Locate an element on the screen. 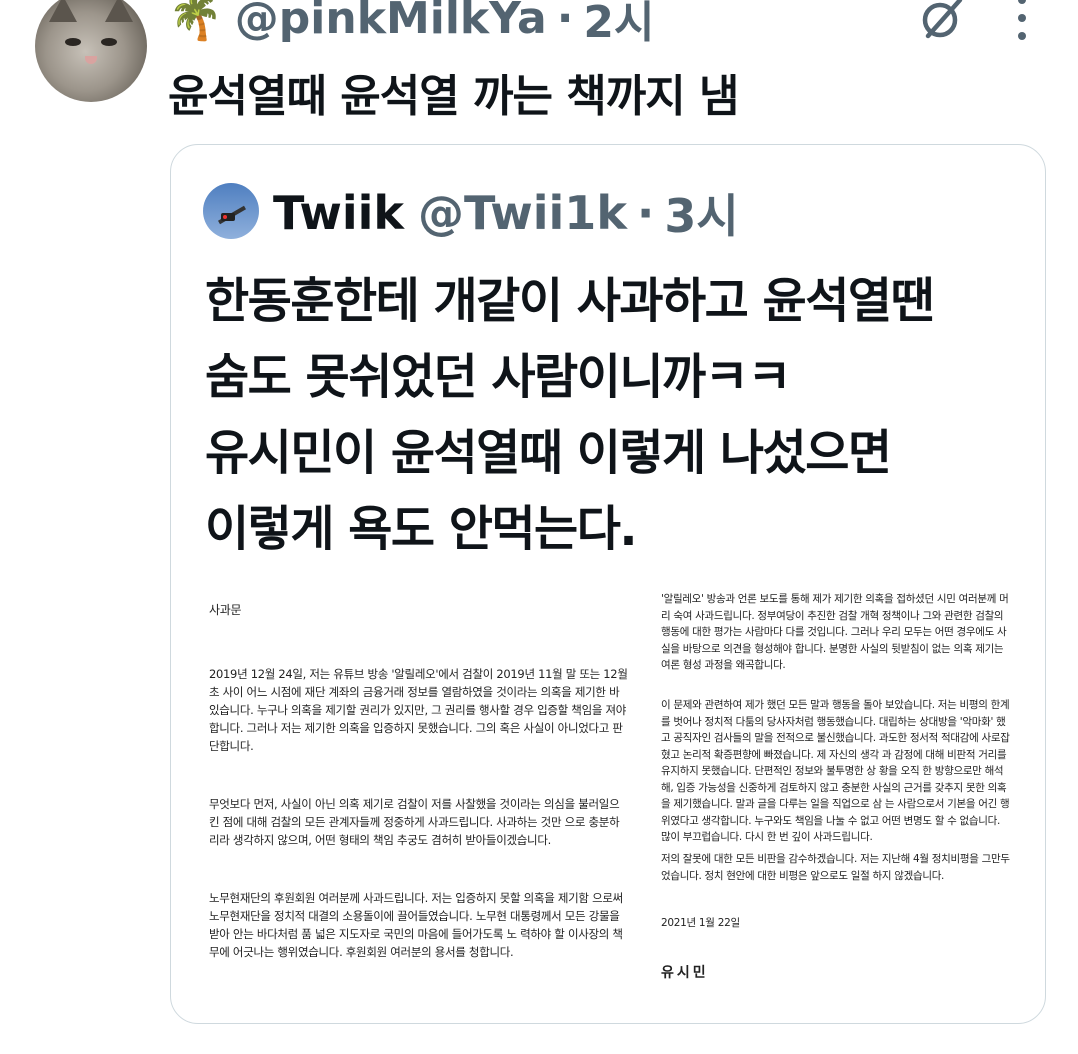 The width and height of the screenshot is (1078, 1054). avatar-ear-left is located at coordinates (63, 11).